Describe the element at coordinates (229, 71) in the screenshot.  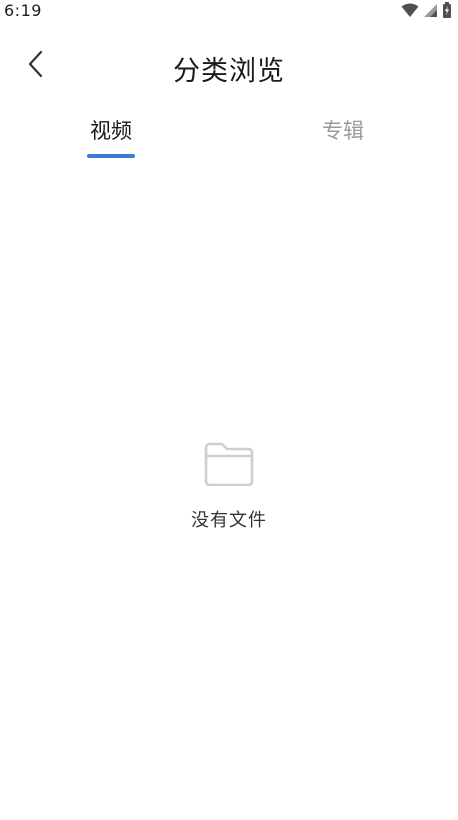
I see `page-title: 分类浏览` at that location.